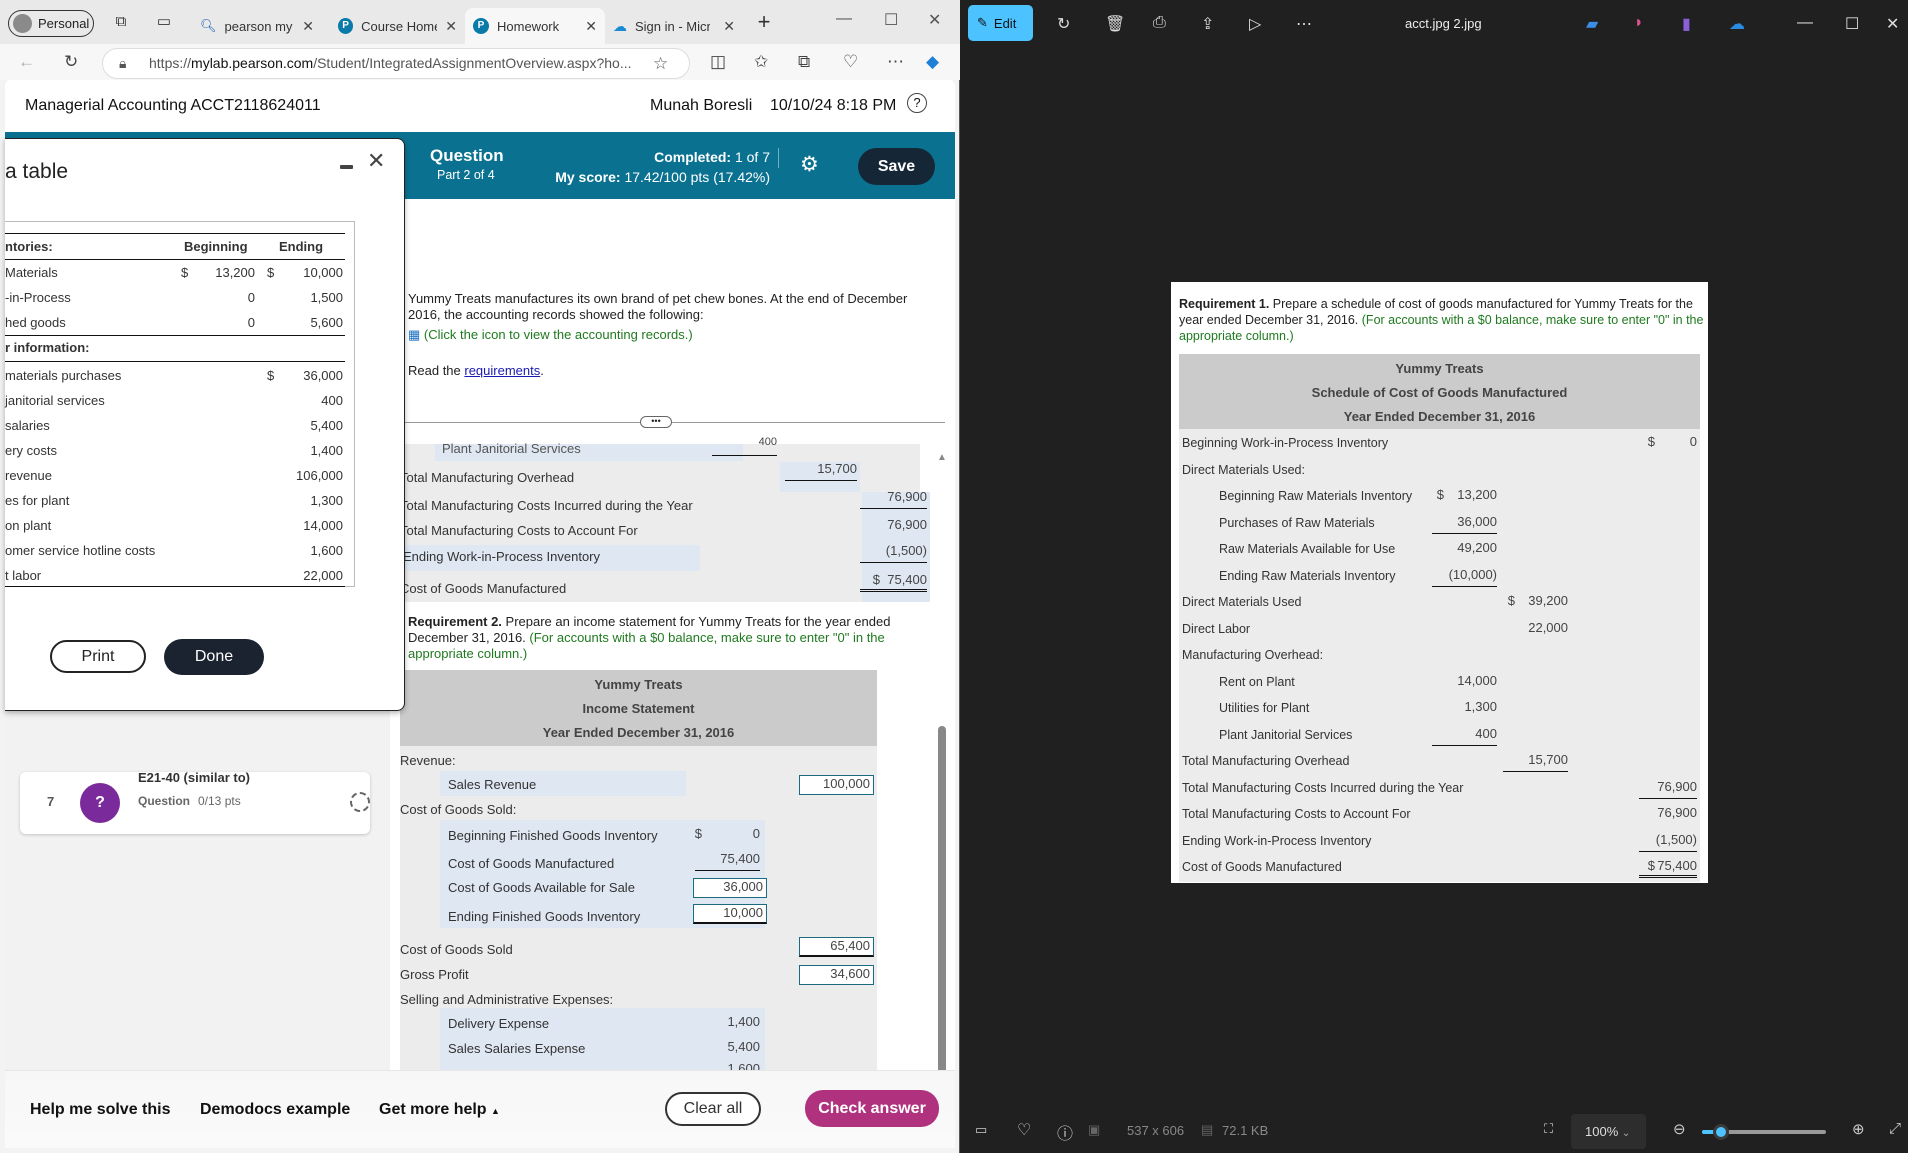 The image size is (1908, 1153). I want to click on modal-title: a table, so click(37, 171).